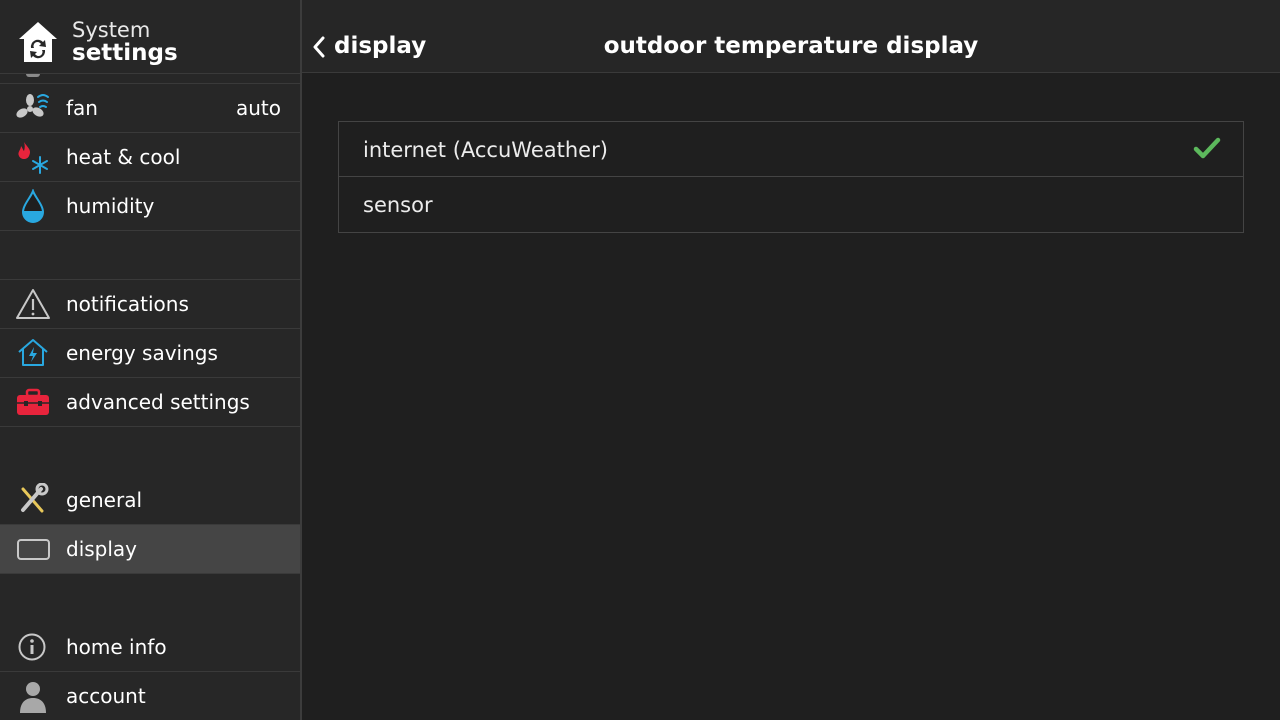  Describe the element at coordinates (123, 157) in the screenshot. I see `sidebar-item-label: heat & cool` at that location.